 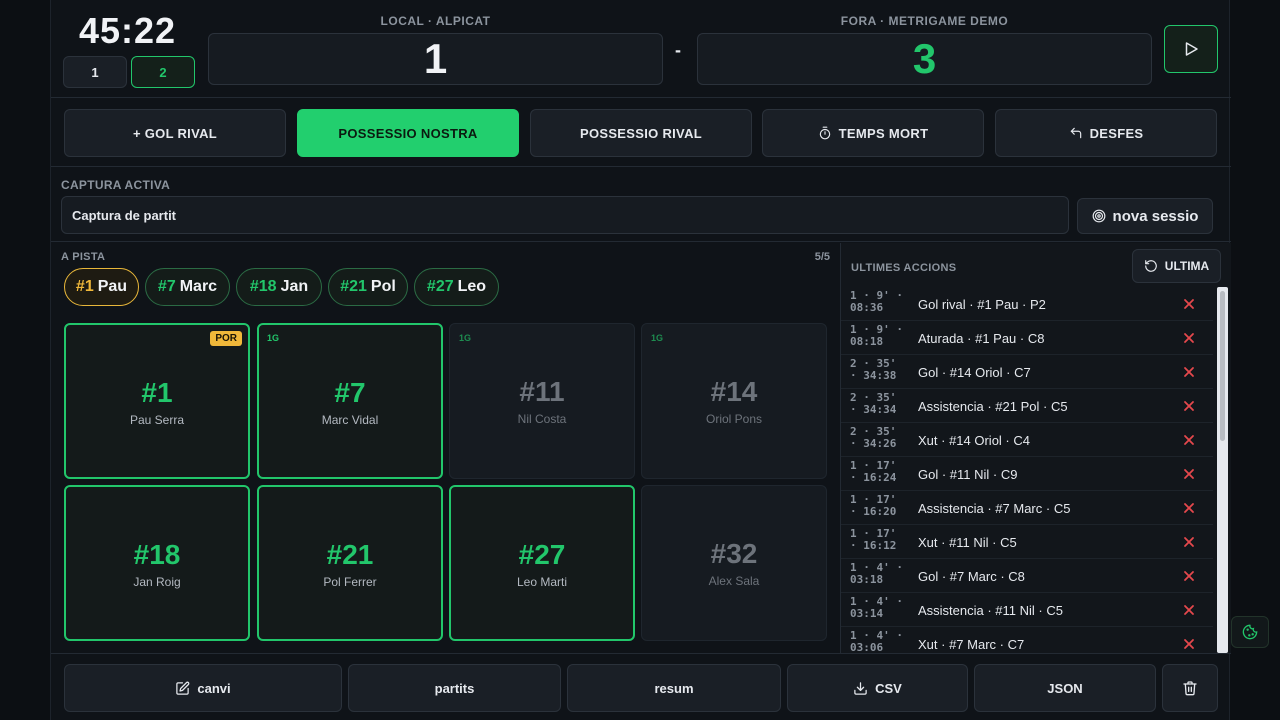 I want to click on half-2-button: 2, so click(x=163, y=72).